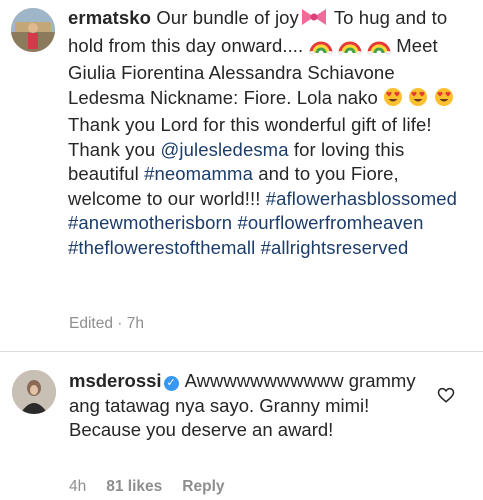  Describe the element at coordinates (34, 392) in the screenshot. I see `avatar-msderossi` at that location.